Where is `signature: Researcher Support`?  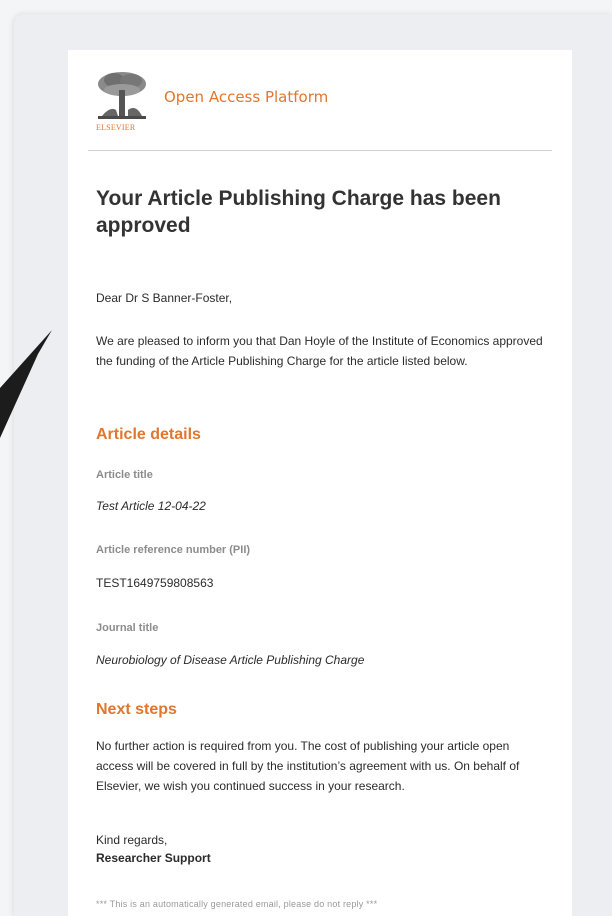 signature: Researcher Support is located at coordinates (153, 858).